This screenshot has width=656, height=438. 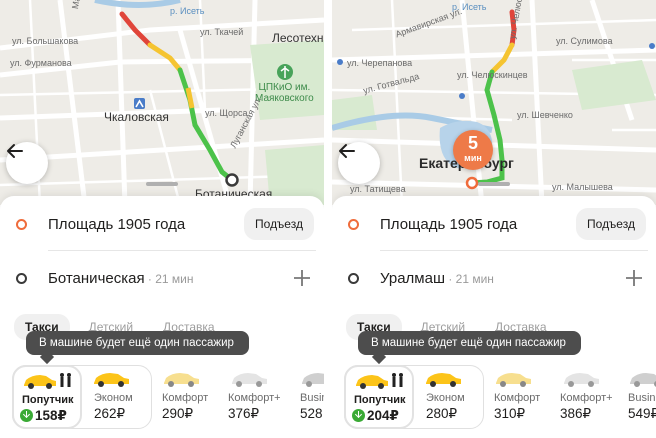 I want to click on map-label-district: Лесотехни, so click(x=298, y=38).